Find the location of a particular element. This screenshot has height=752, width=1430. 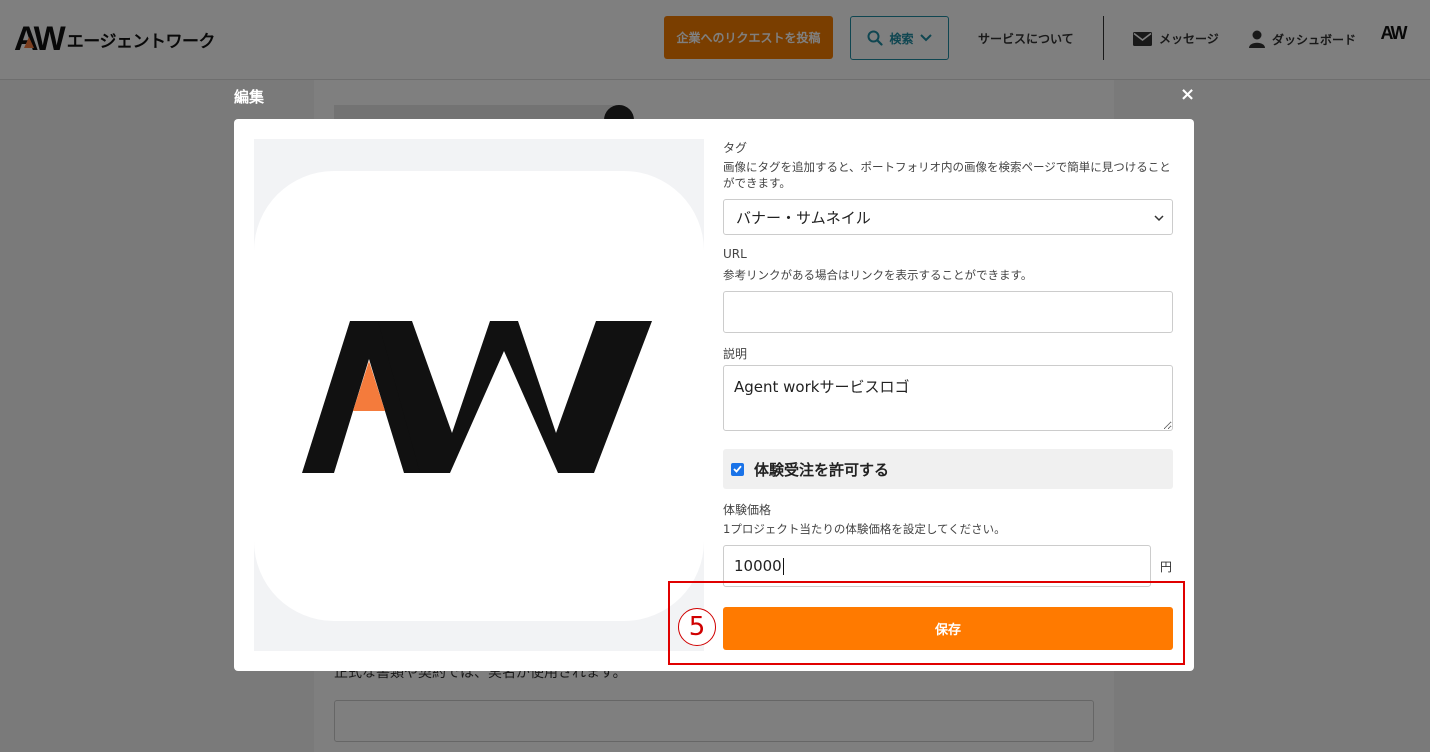

tag-select: バナー・サムネイル is located at coordinates (948, 217).